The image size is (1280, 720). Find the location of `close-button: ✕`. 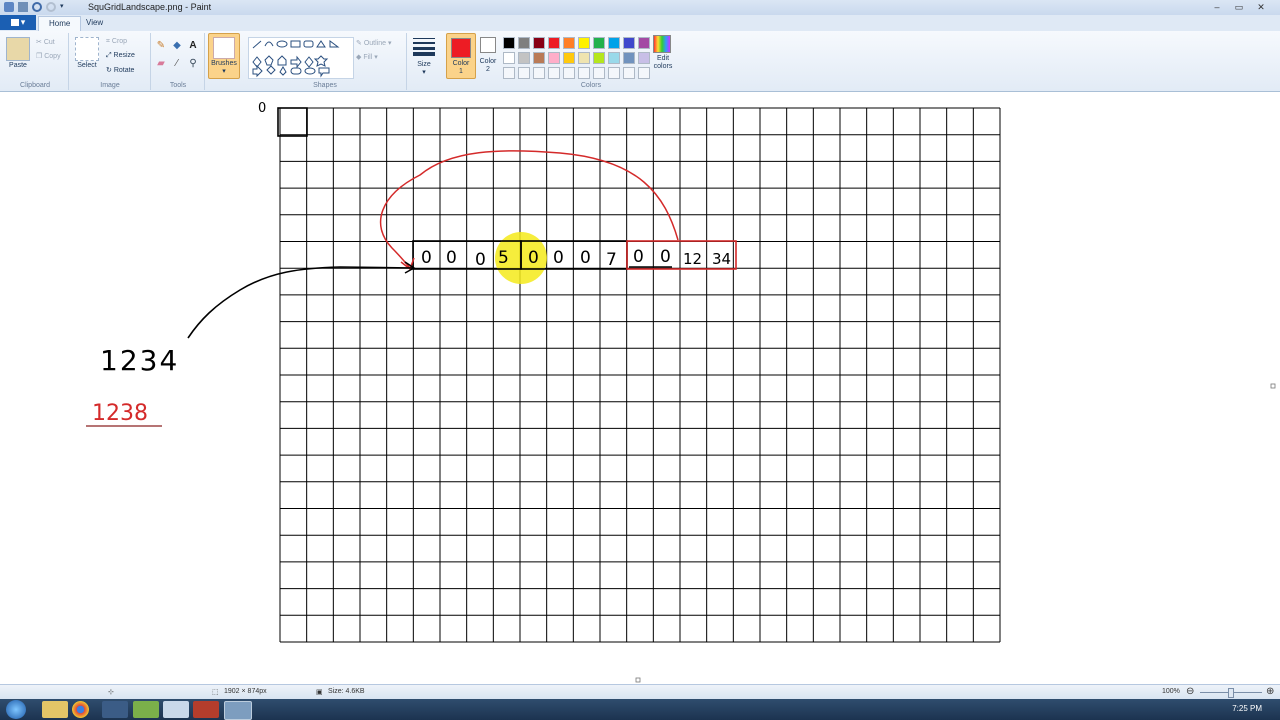

close-button: ✕ is located at coordinates (1261, 7).